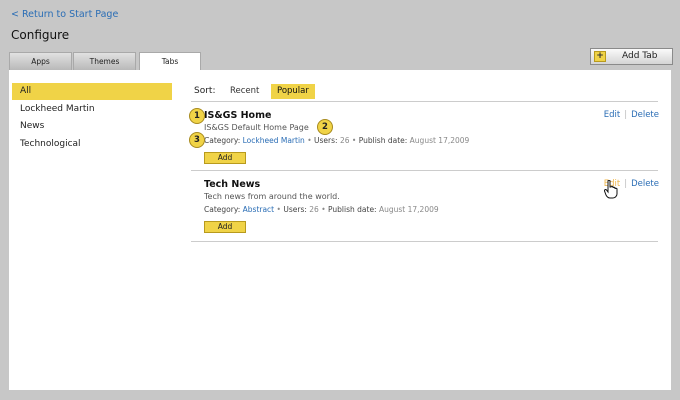  Describe the element at coordinates (325, 127) in the screenshot. I see `callout-marker: 2` at that location.